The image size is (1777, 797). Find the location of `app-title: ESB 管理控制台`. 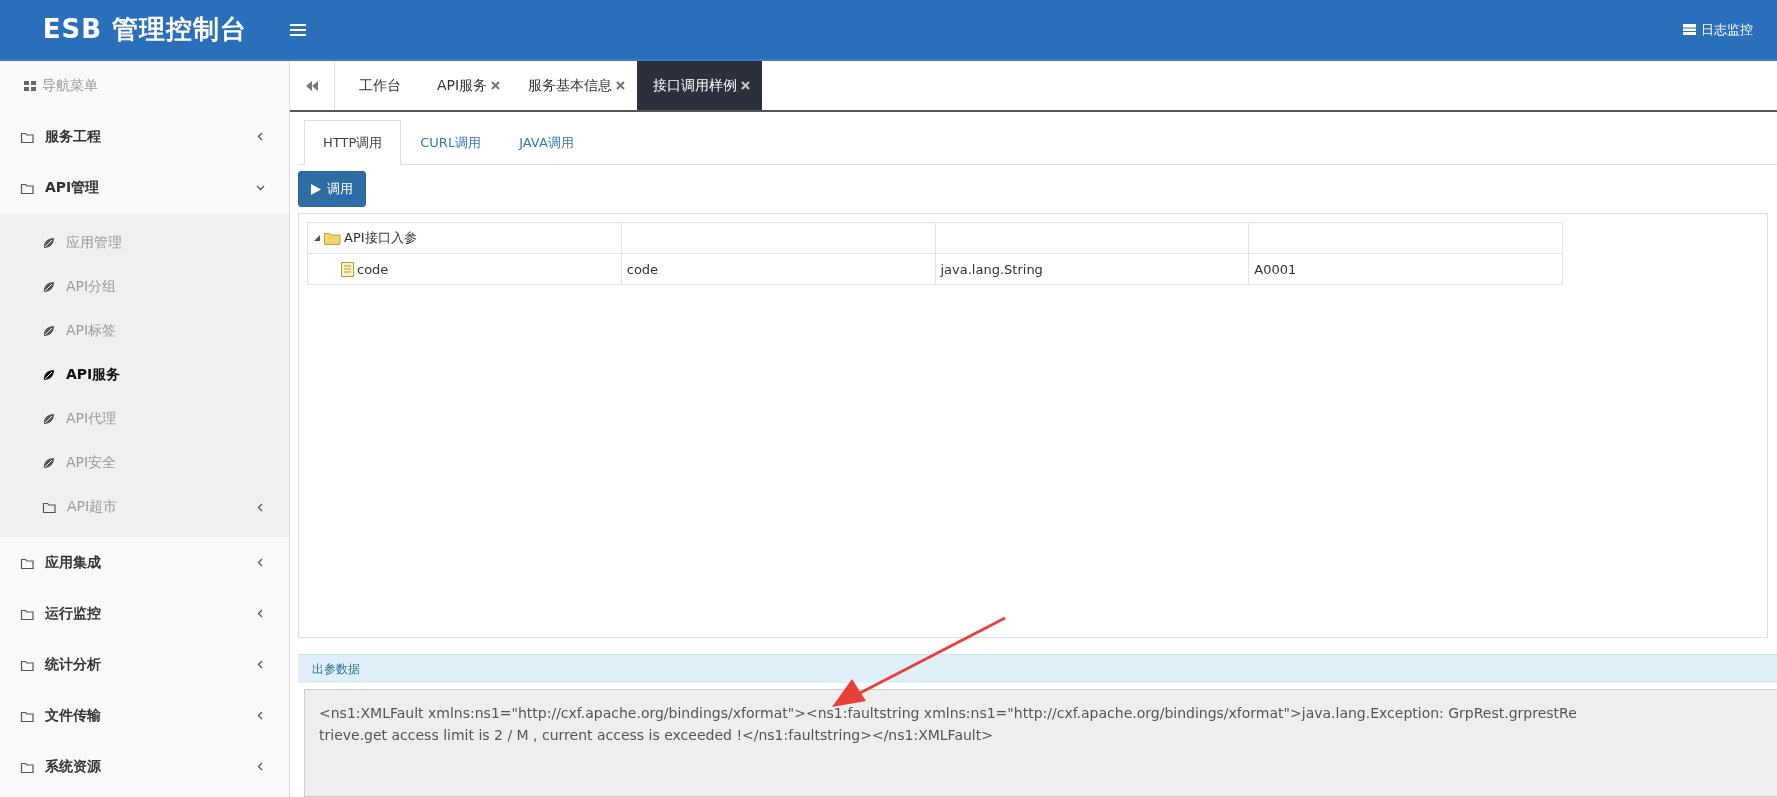

app-title: ESB 管理控制台 is located at coordinates (145, 29).